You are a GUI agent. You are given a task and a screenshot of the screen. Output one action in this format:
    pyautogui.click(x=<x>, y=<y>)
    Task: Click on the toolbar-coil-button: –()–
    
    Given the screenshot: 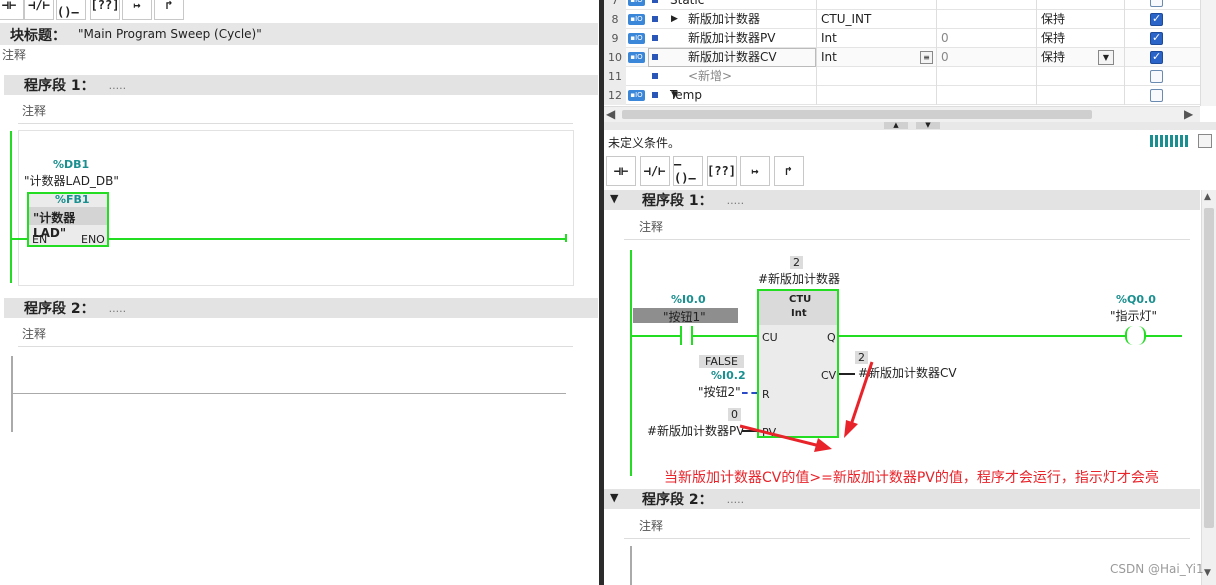 What is the action you would take?
    pyautogui.click(x=71, y=10)
    